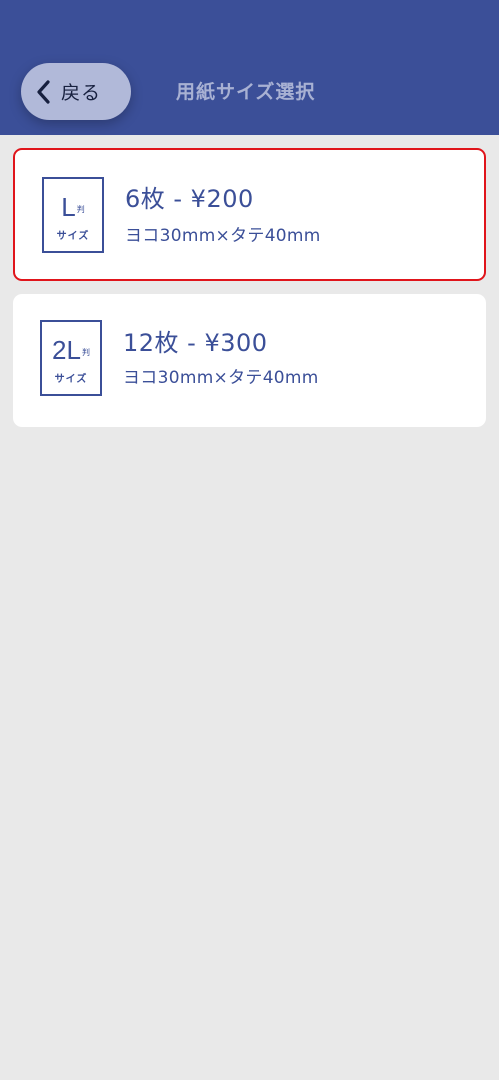 The width and height of the screenshot is (499, 1080). What do you see at coordinates (249, 360) in the screenshot?
I see `paper-size-option-2l: 2L判 サイズ 12枚 - ¥300 ヨコ30mm×タテ40mm` at bounding box center [249, 360].